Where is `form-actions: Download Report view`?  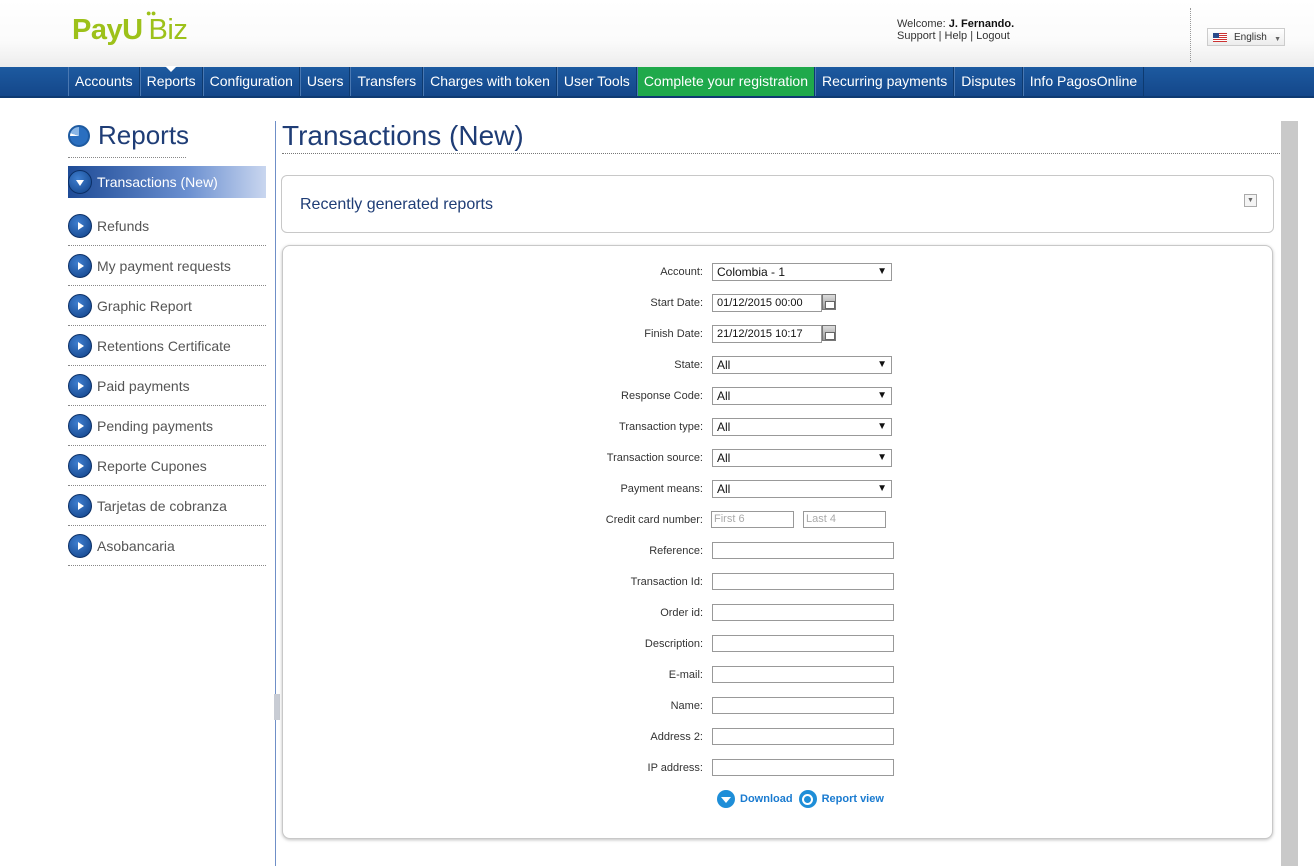 form-actions: Download Report view is located at coordinates (803, 799).